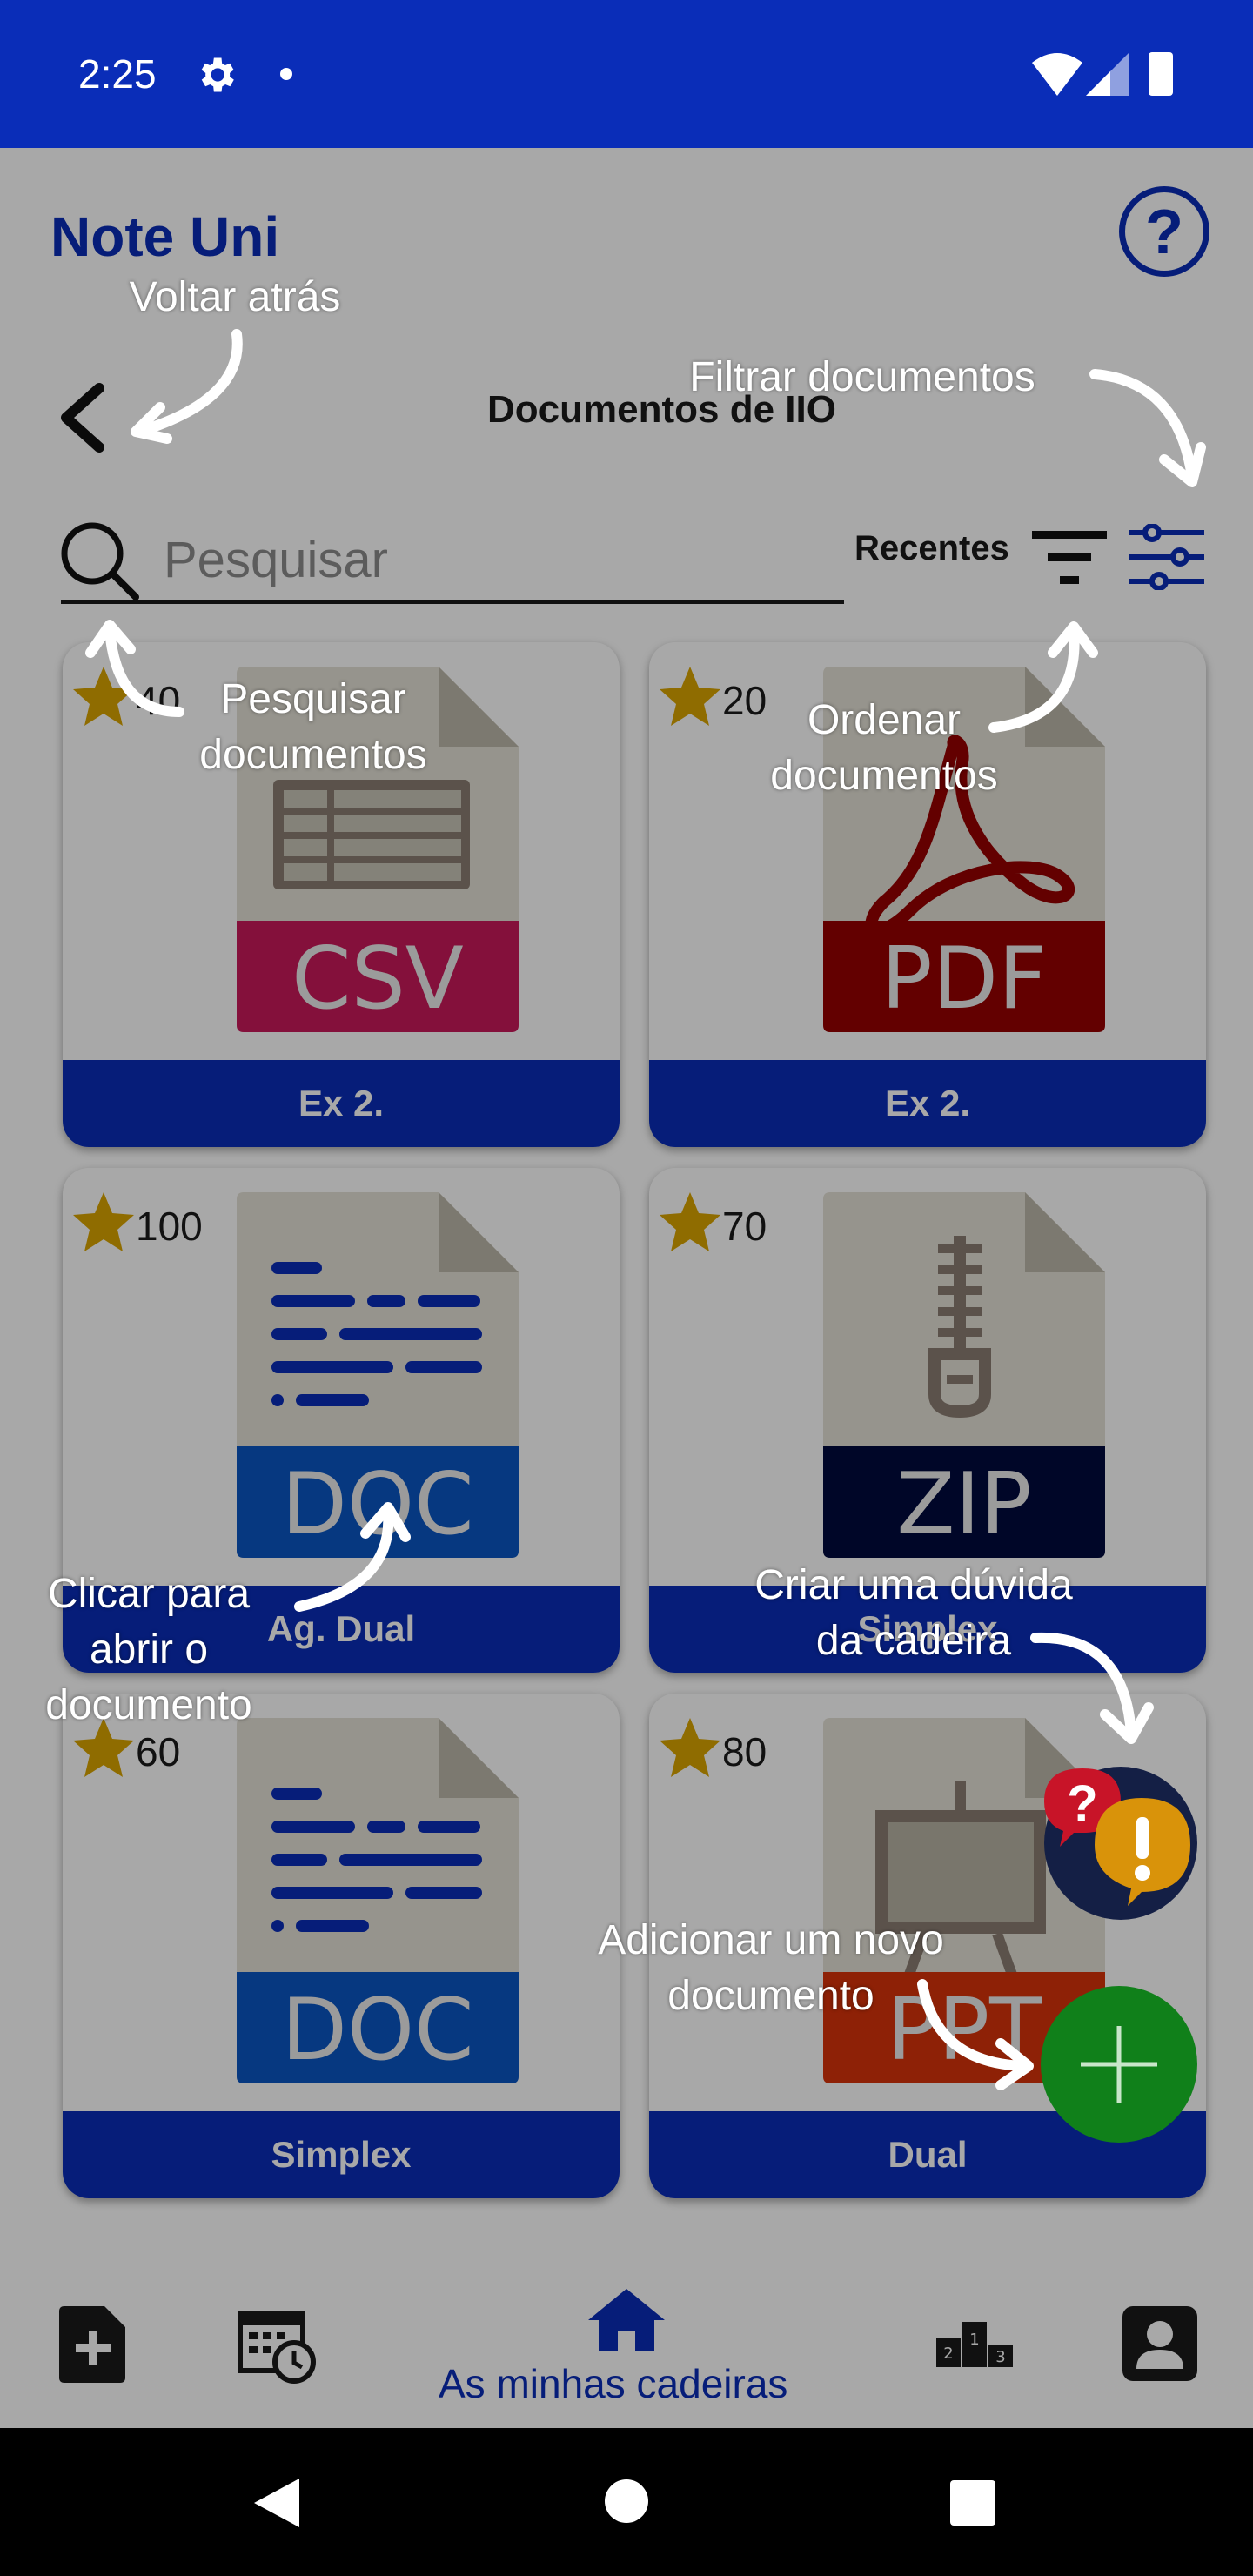  What do you see at coordinates (626, 74) in the screenshot?
I see `status-bar: 2:25` at bounding box center [626, 74].